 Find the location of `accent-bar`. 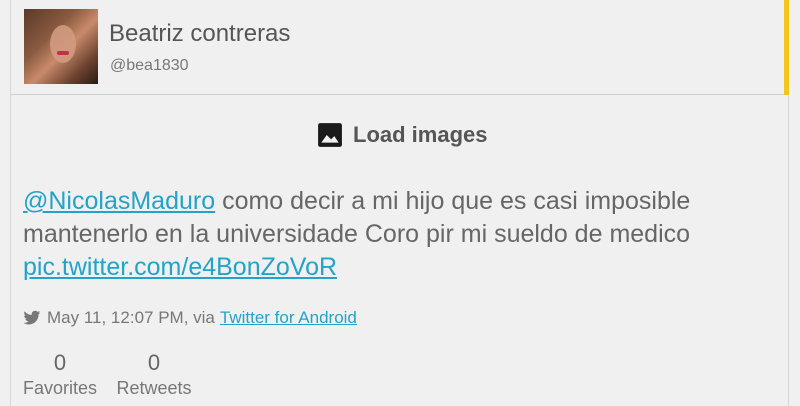

accent-bar is located at coordinates (786, 47).